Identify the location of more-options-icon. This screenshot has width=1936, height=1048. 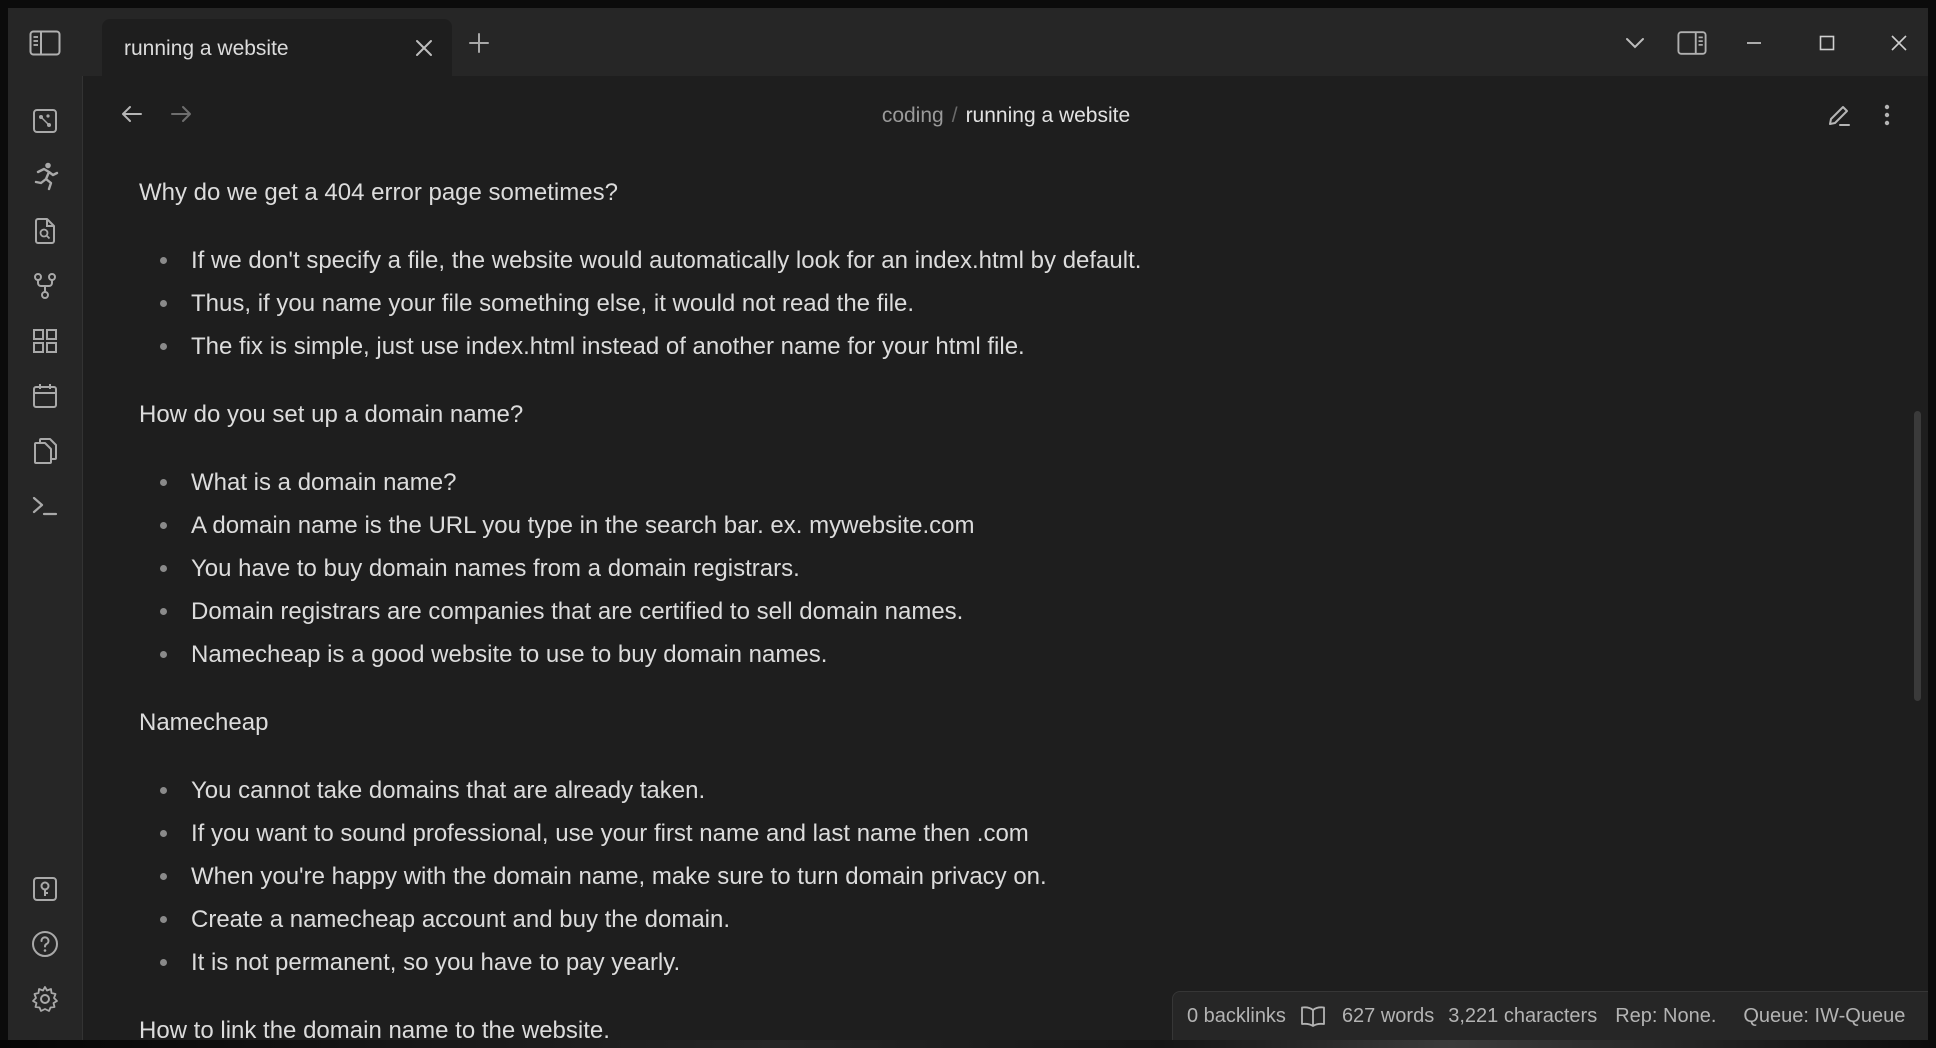
(1887, 115).